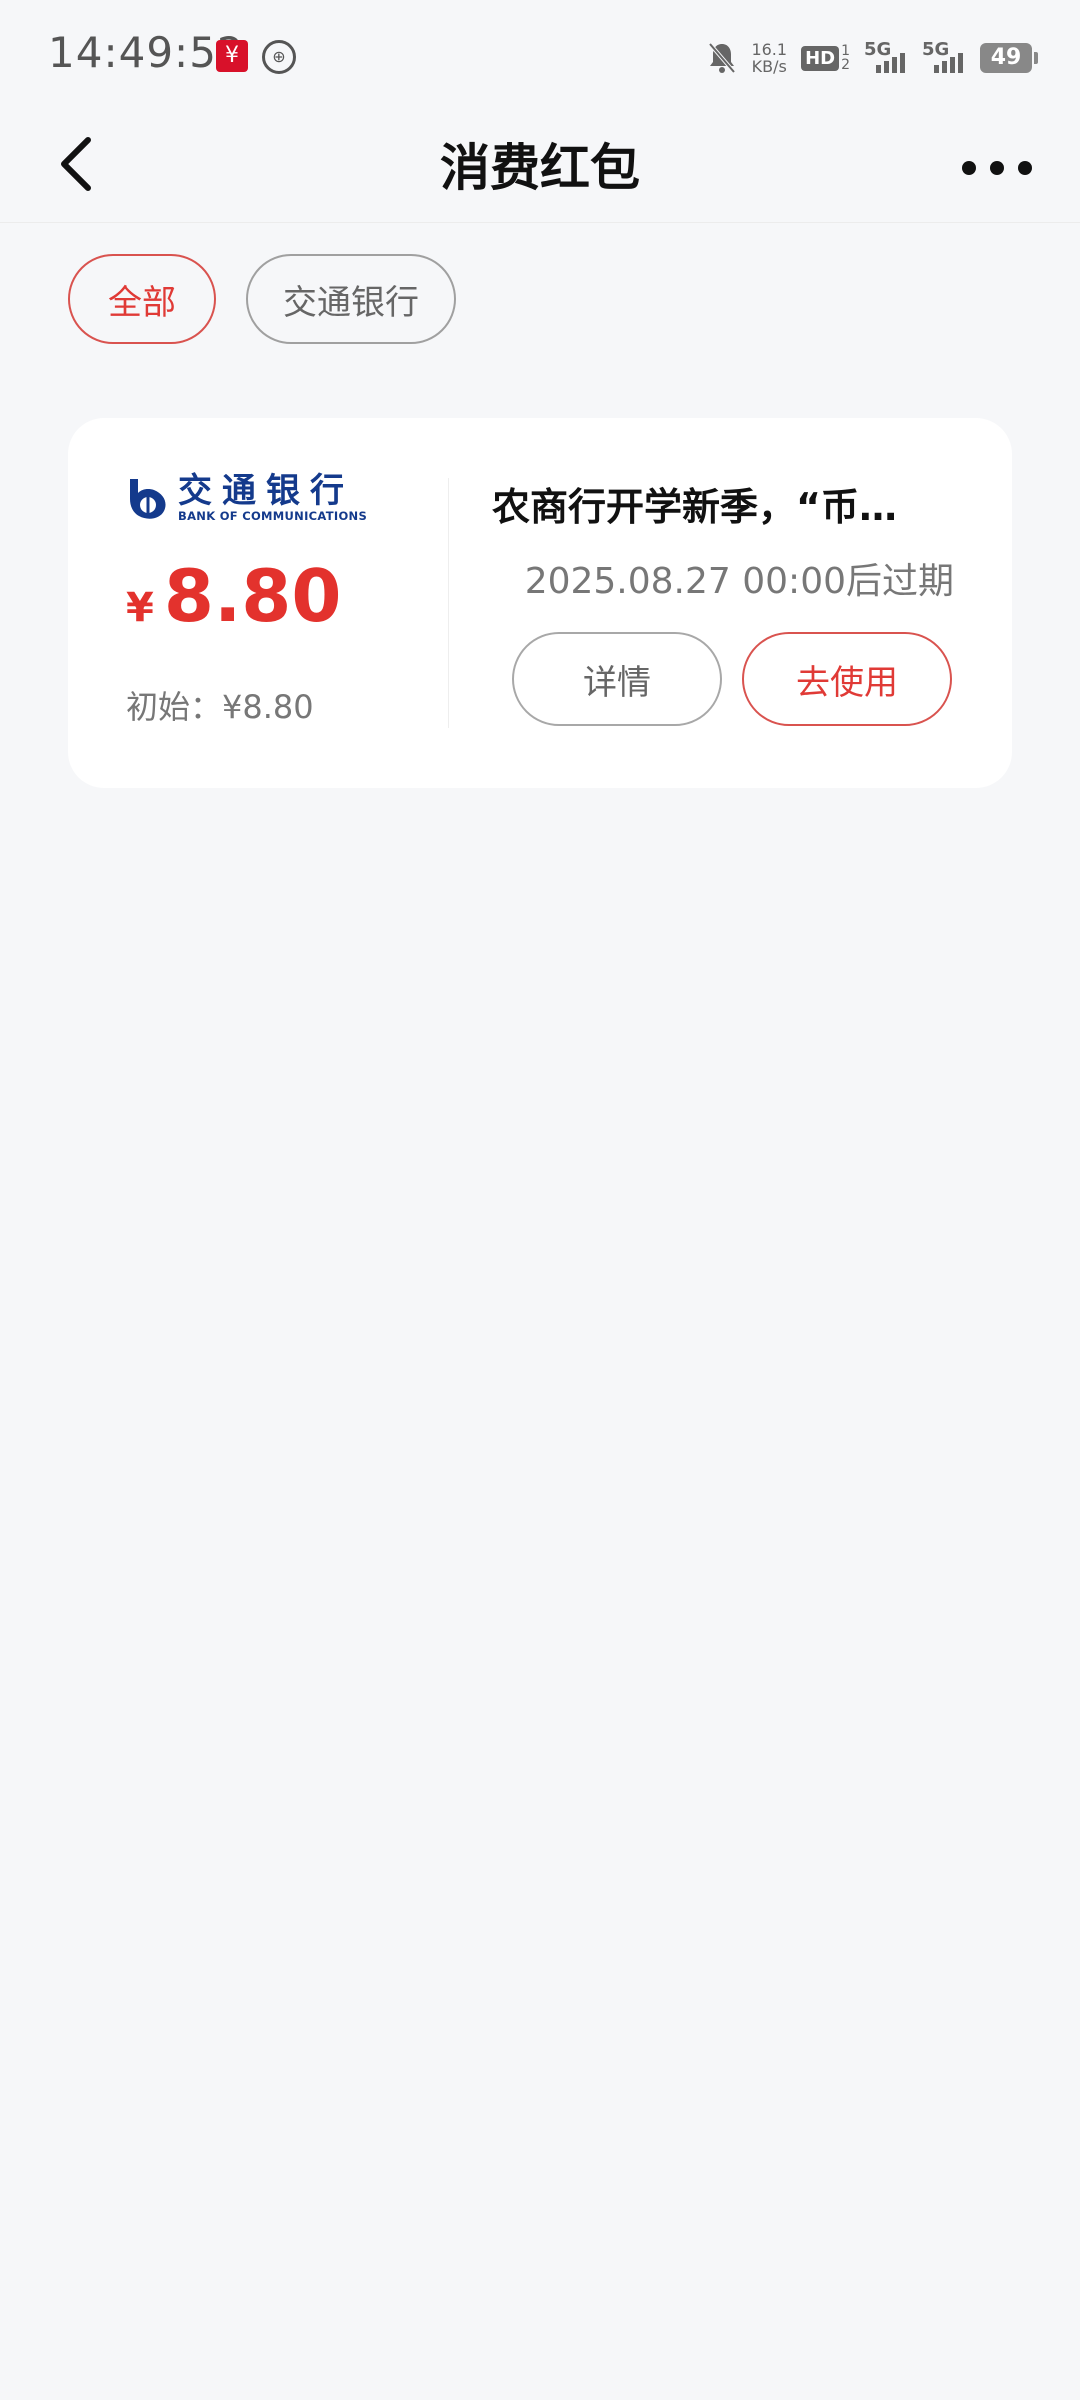 The width and height of the screenshot is (1080, 2400). Describe the element at coordinates (220, 707) in the screenshot. I see `initial-amount: 初始：¥8.80` at that location.